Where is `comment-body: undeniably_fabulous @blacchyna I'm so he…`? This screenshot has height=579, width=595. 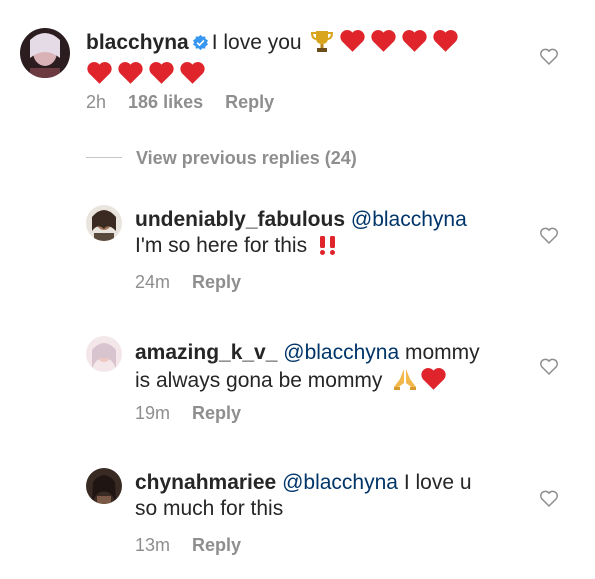 comment-body: undeniably_fabulous @blacchyna I'm so he… is located at coordinates (301, 235).